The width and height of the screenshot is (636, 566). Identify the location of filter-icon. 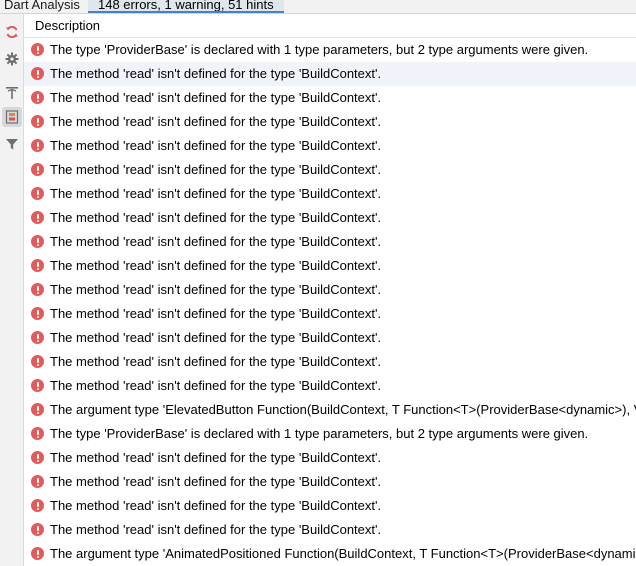
(12, 144).